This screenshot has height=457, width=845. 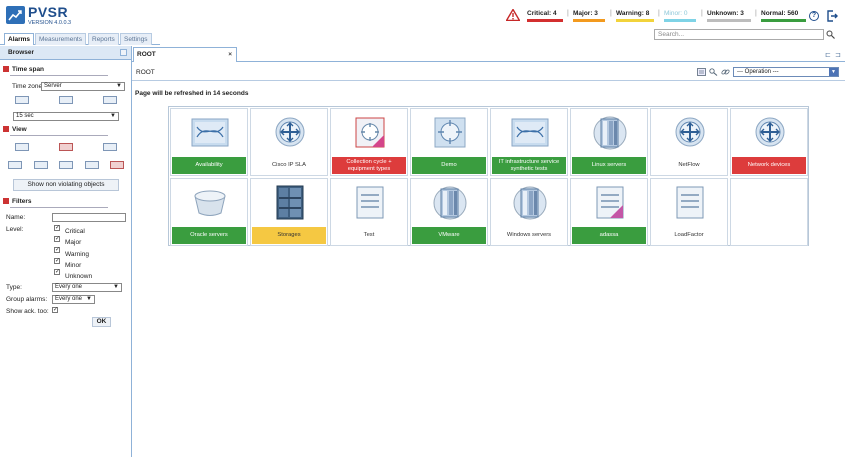 I want to click on left-tabs: Alarms Measurements Reports Settings, so click(x=80, y=39).